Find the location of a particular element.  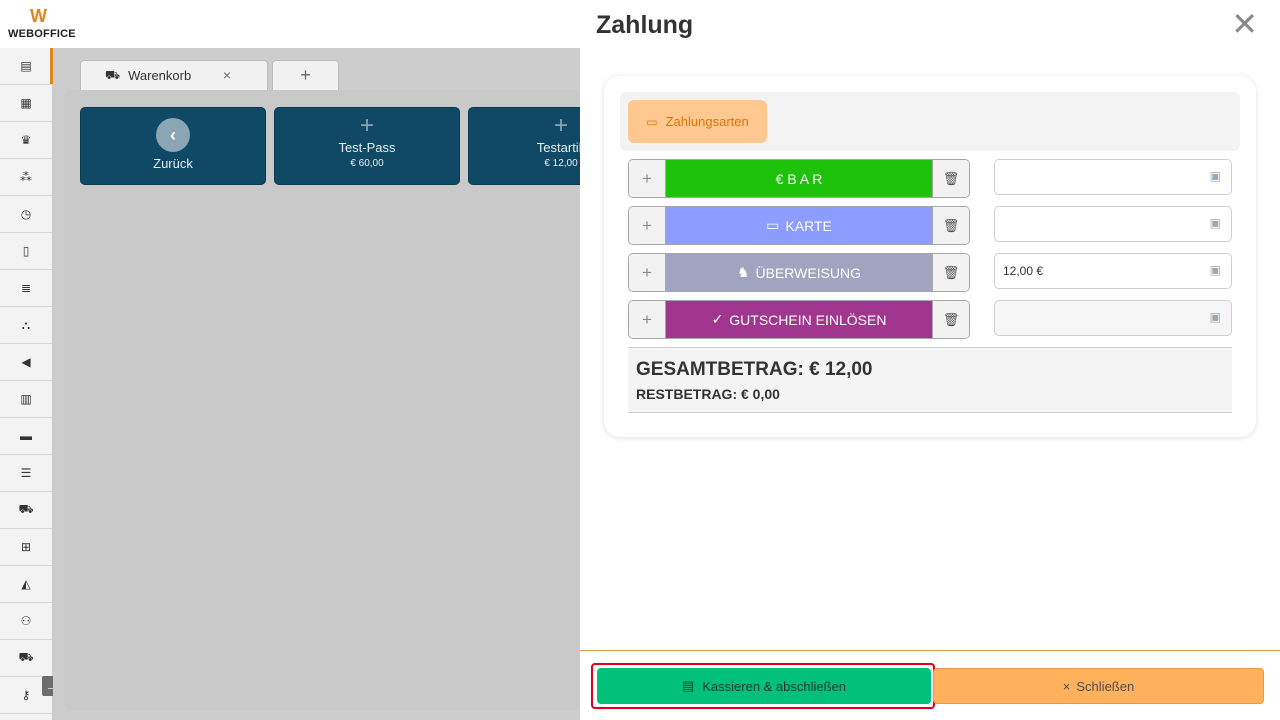

payment-row: + ✓ GUTSCHEIN EINLÖSEN 🗑 ▣ is located at coordinates (934, 319).